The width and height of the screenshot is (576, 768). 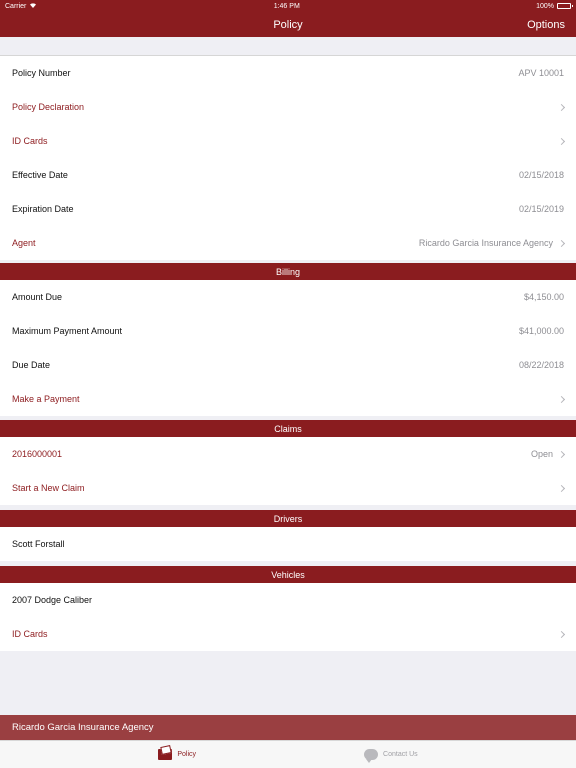 I want to click on wifi-icon, so click(x=33, y=6).